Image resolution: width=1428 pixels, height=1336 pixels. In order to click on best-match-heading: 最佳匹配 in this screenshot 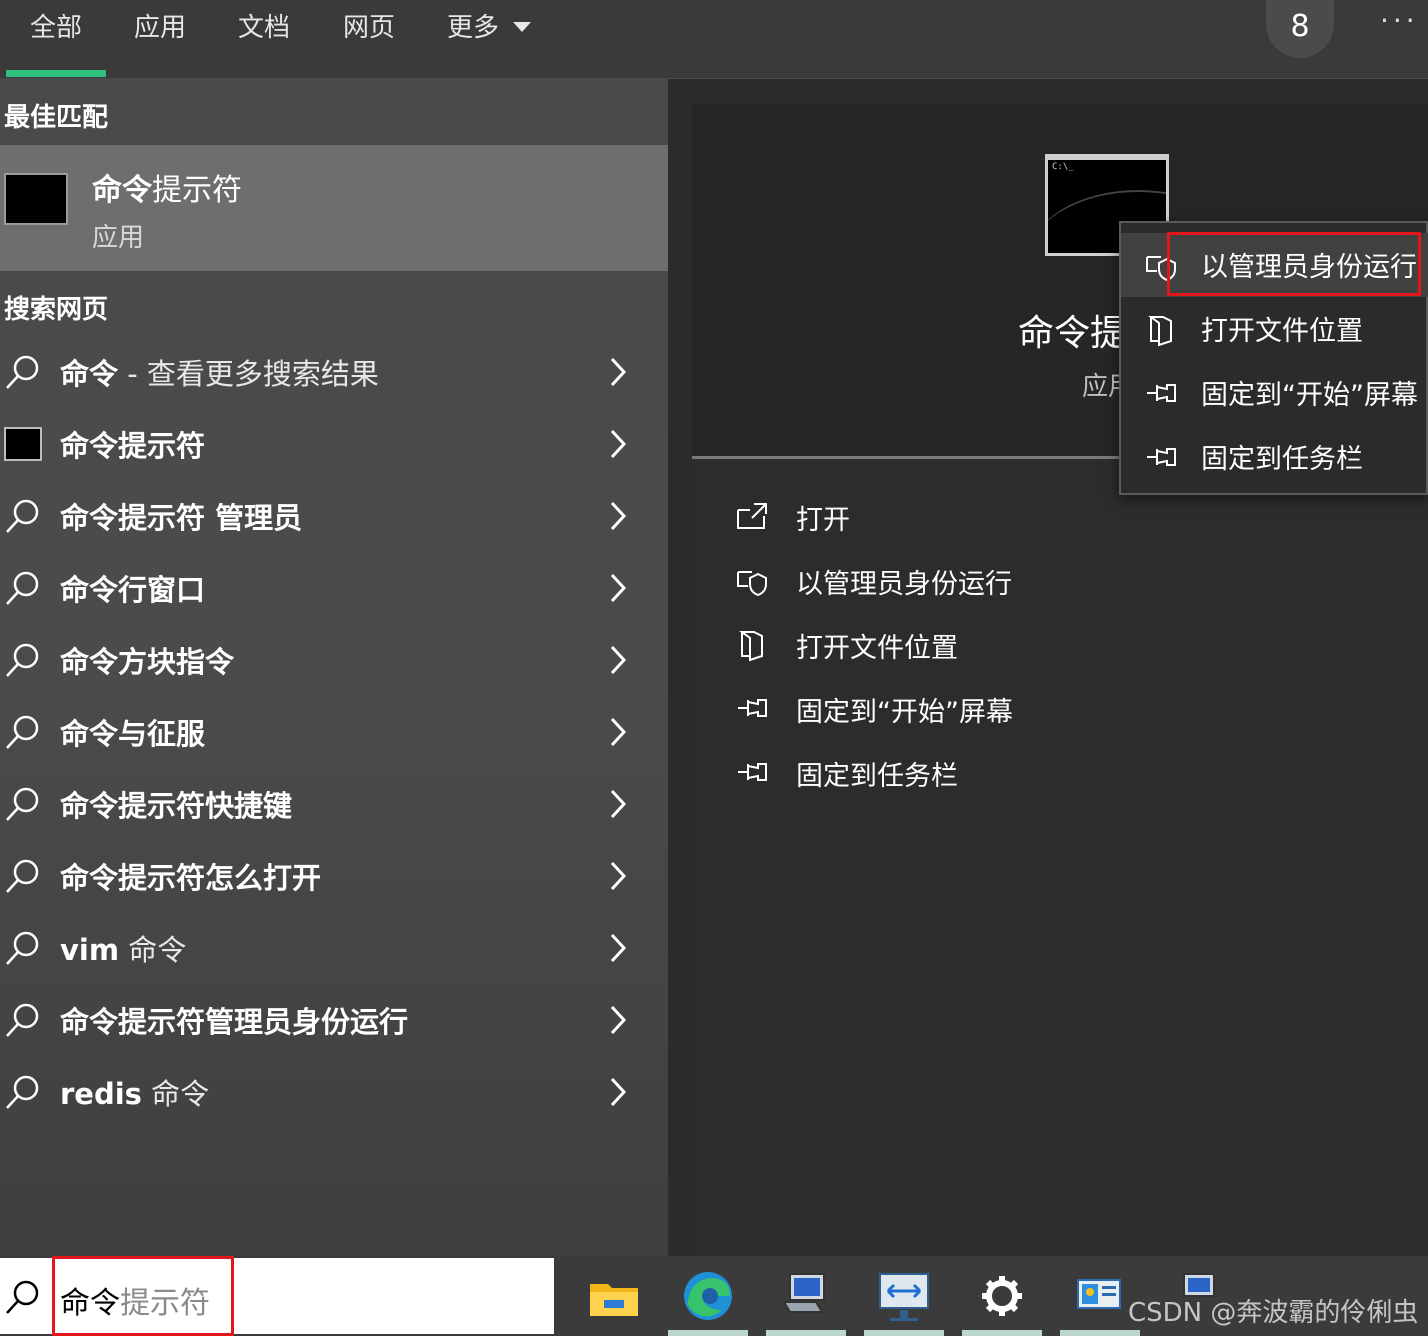, I will do `click(56, 118)`.